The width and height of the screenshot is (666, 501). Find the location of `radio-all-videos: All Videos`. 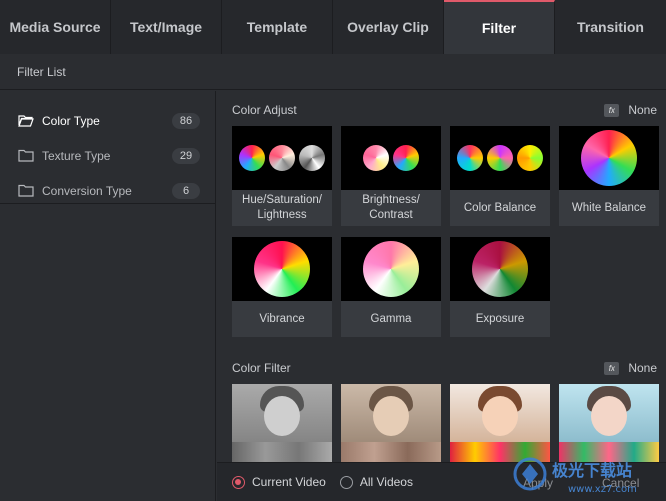

radio-all-videos: All Videos is located at coordinates (376, 482).